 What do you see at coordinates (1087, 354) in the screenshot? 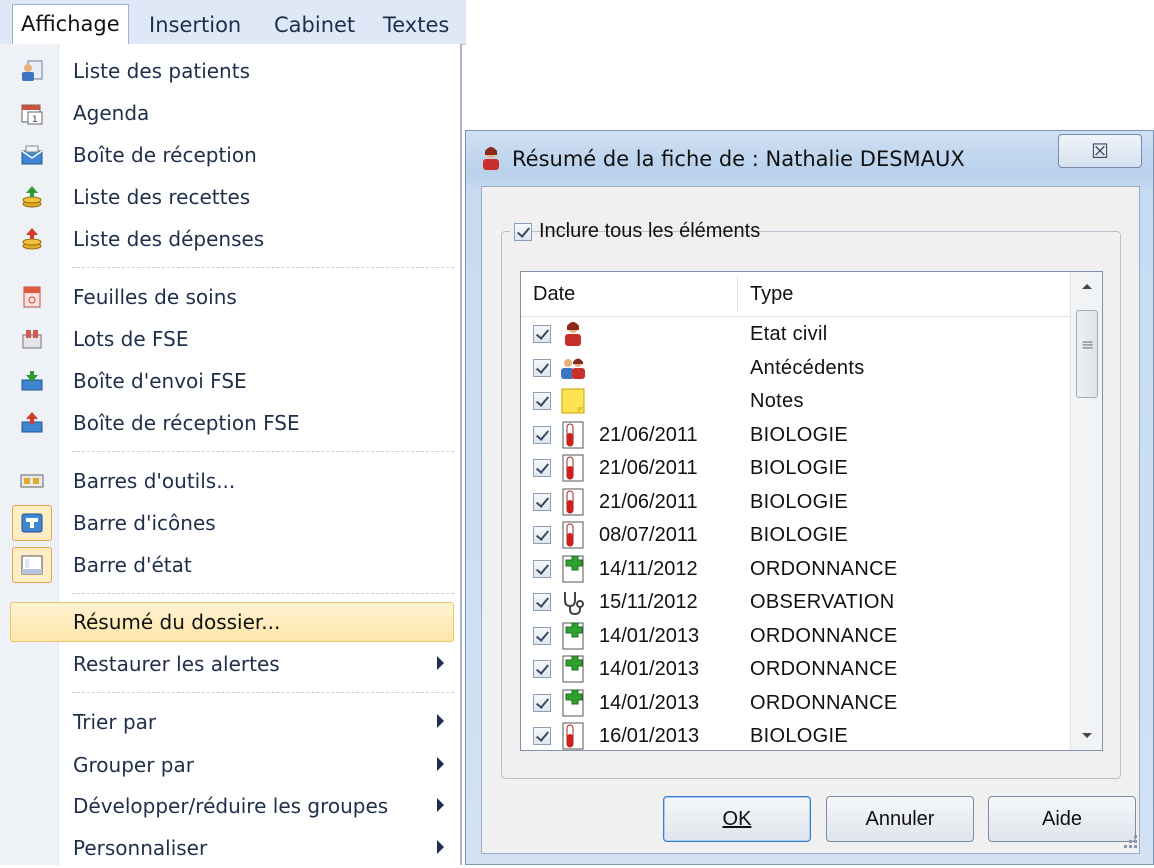
I see `scroll-thumb` at bounding box center [1087, 354].